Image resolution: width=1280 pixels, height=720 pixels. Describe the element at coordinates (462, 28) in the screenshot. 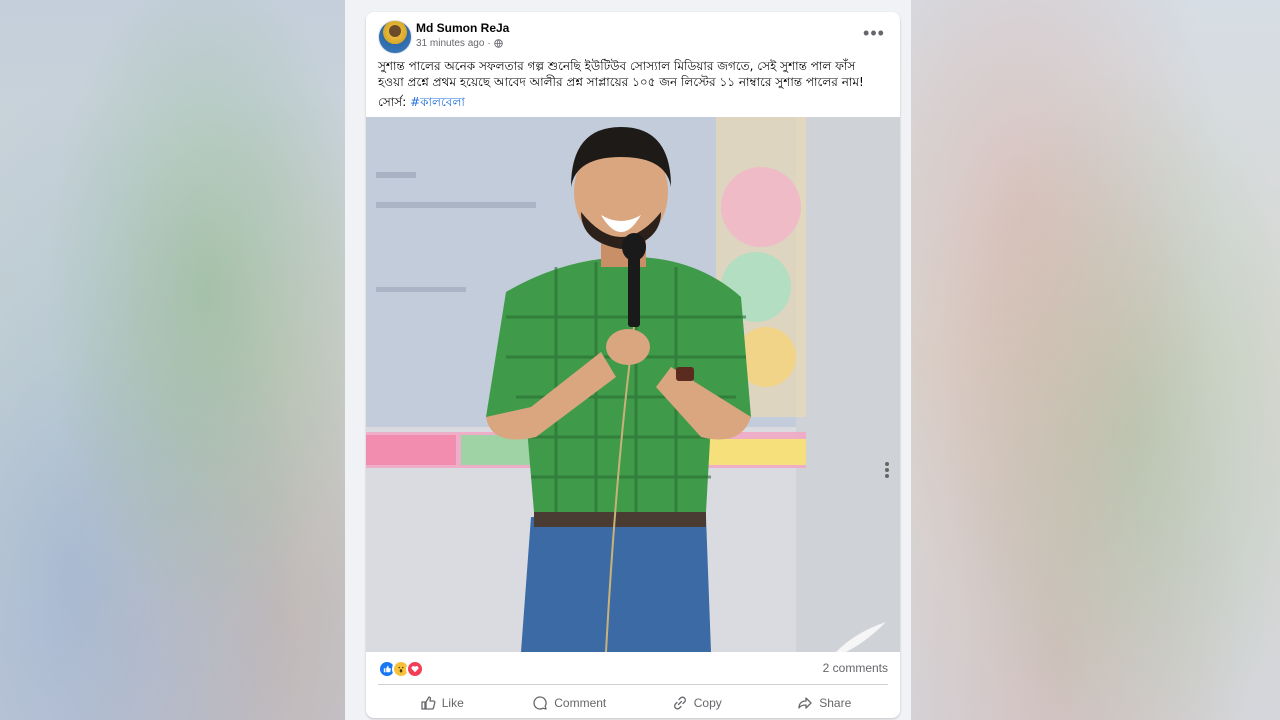

I see `author-name: Md Sumon ReJa` at that location.